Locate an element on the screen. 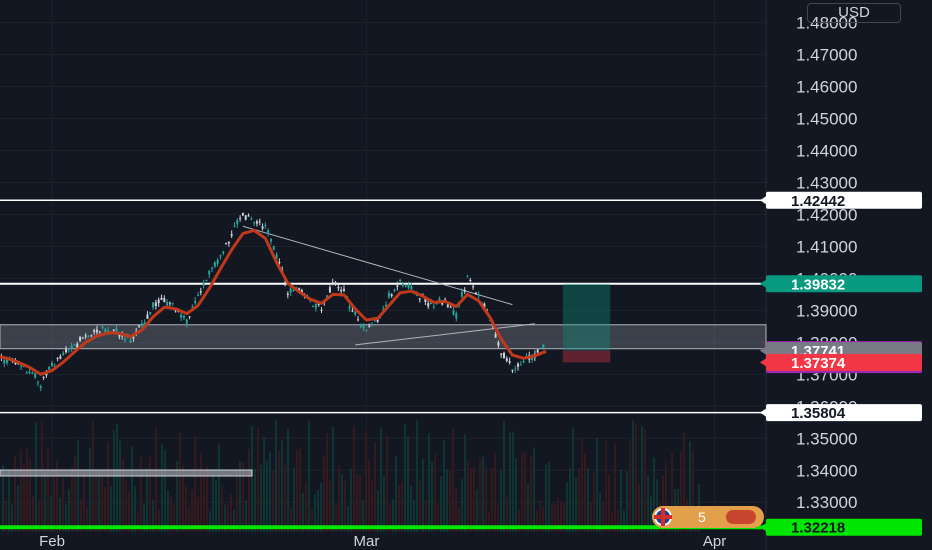  price-tag-value: 1.37374 is located at coordinates (818, 363).